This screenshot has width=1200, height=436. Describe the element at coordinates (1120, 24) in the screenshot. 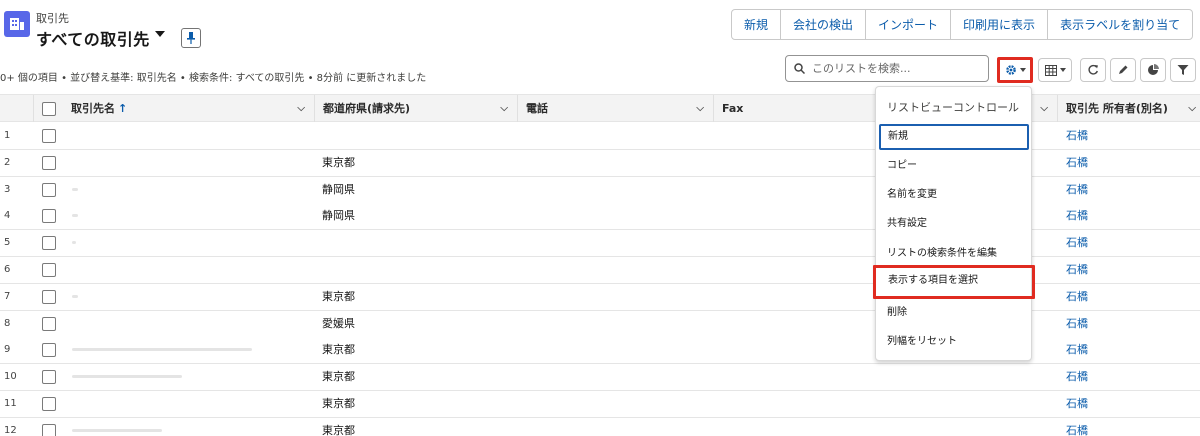

I see `assign-label-button: 表示ラベルを割り当て` at that location.